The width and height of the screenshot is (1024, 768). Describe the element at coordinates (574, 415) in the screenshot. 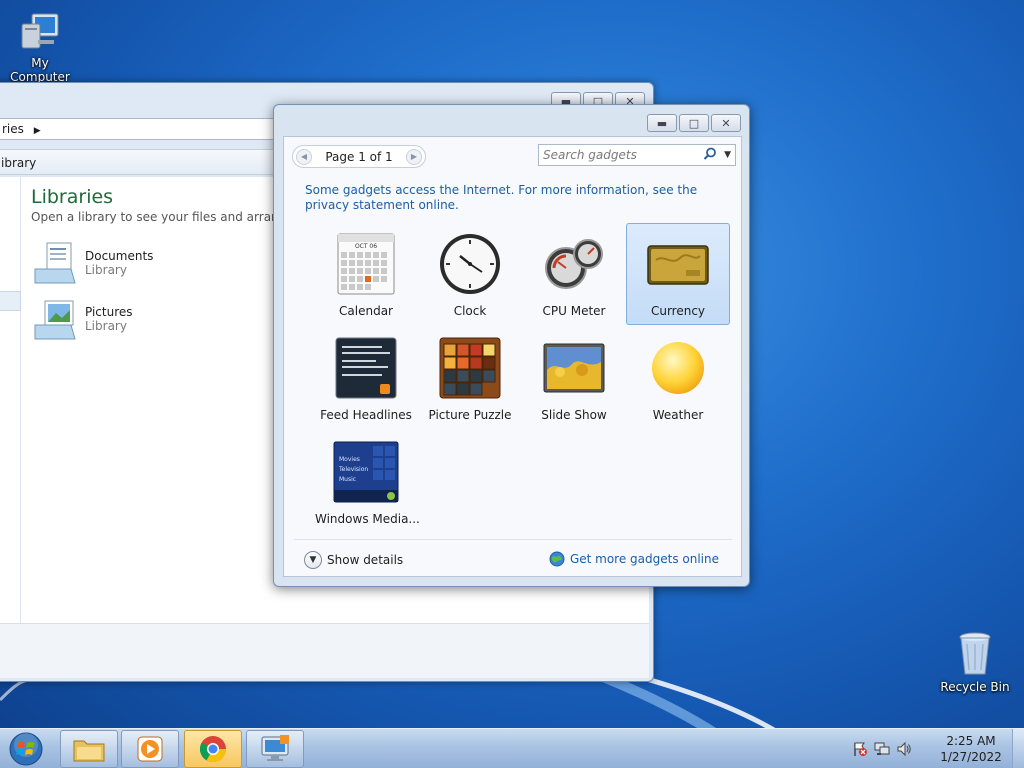

I see `gadget-slide-show-label: Slide Show` at that location.